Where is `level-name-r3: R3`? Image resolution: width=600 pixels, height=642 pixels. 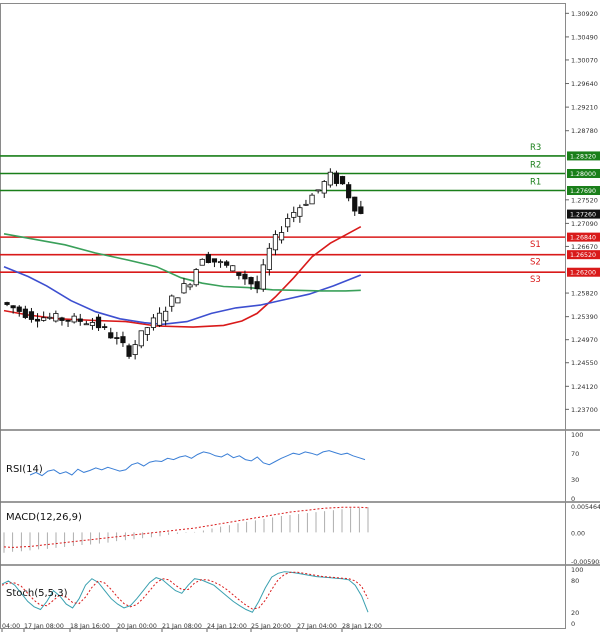 level-name-r3: R3 is located at coordinates (535, 148).